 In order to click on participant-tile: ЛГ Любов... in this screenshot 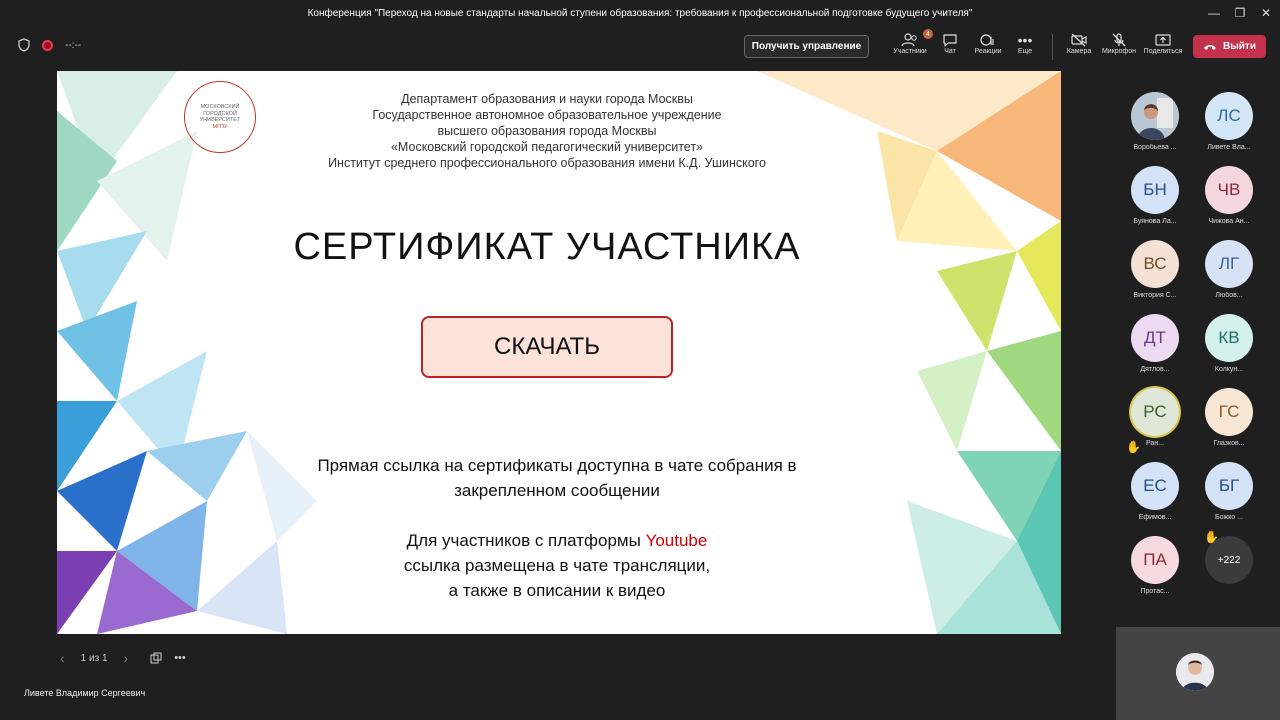, I will do `click(1229, 269)`.